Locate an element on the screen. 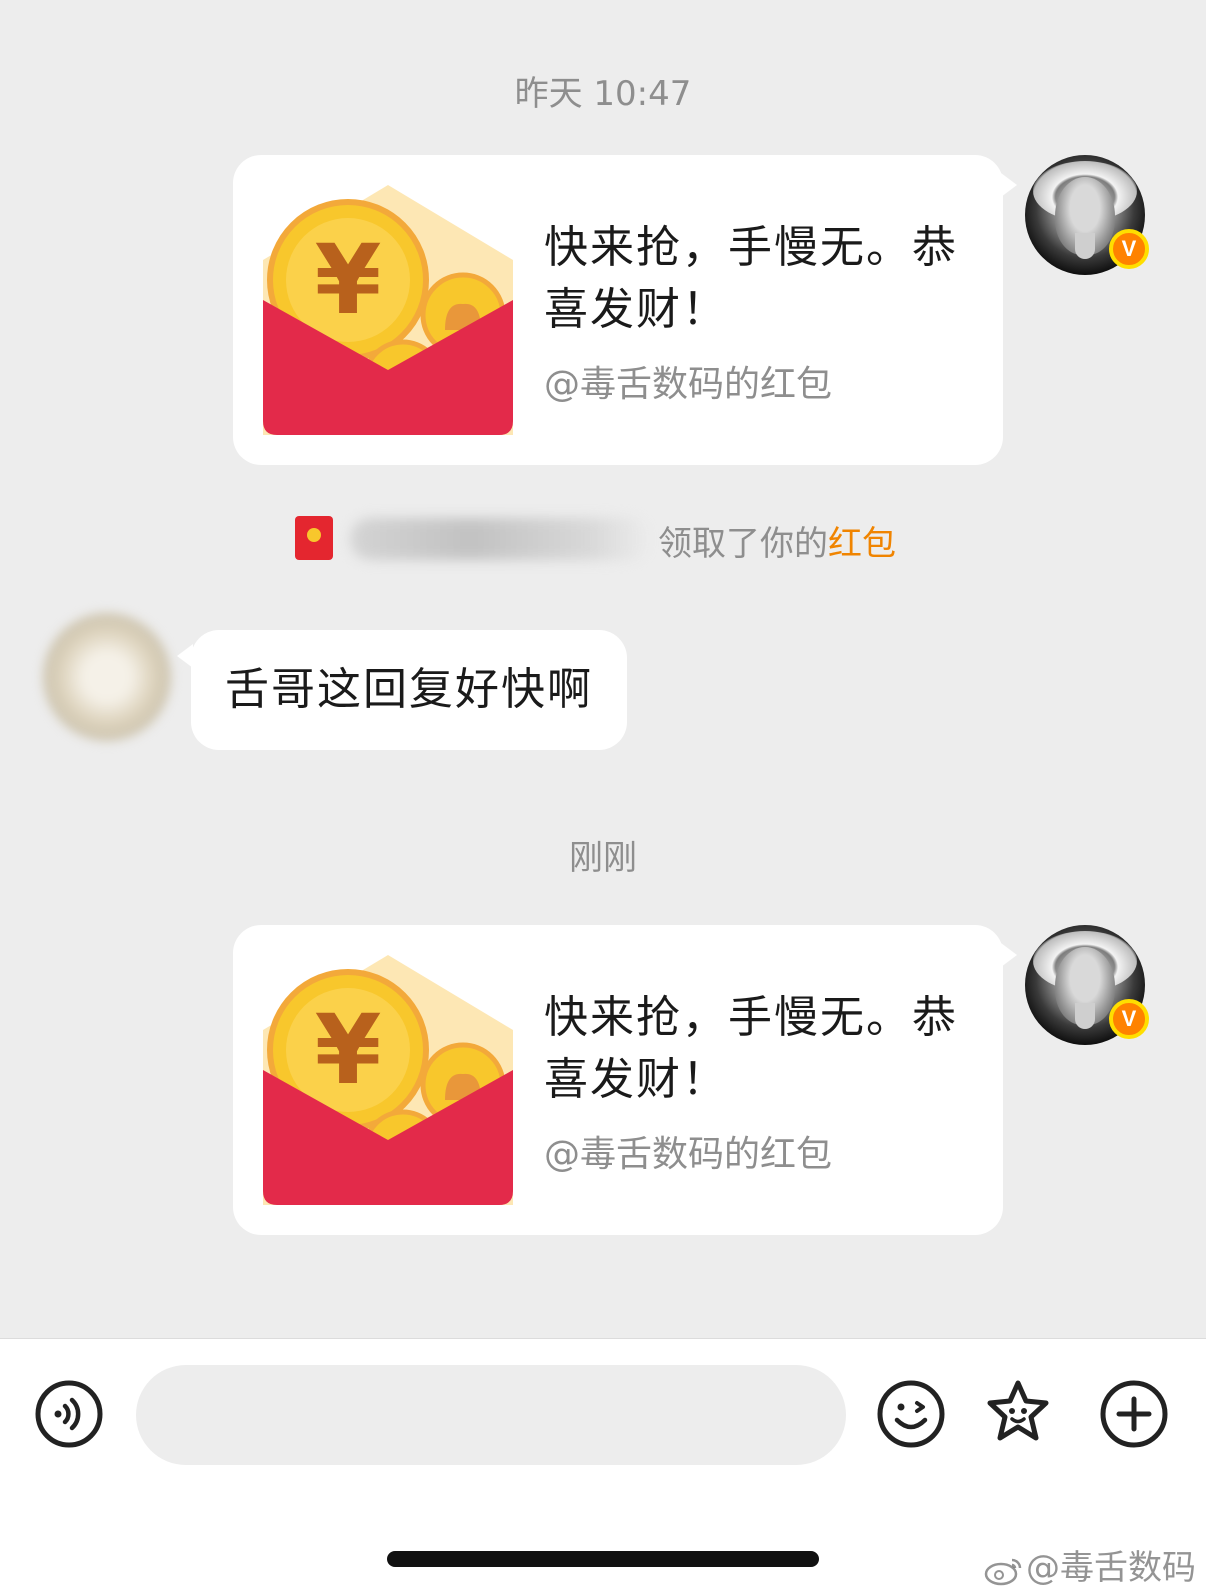 The height and width of the screenshot is (1590, 1206). claim-notice: 领取了你的红包 is located at coordinates (603, 542).